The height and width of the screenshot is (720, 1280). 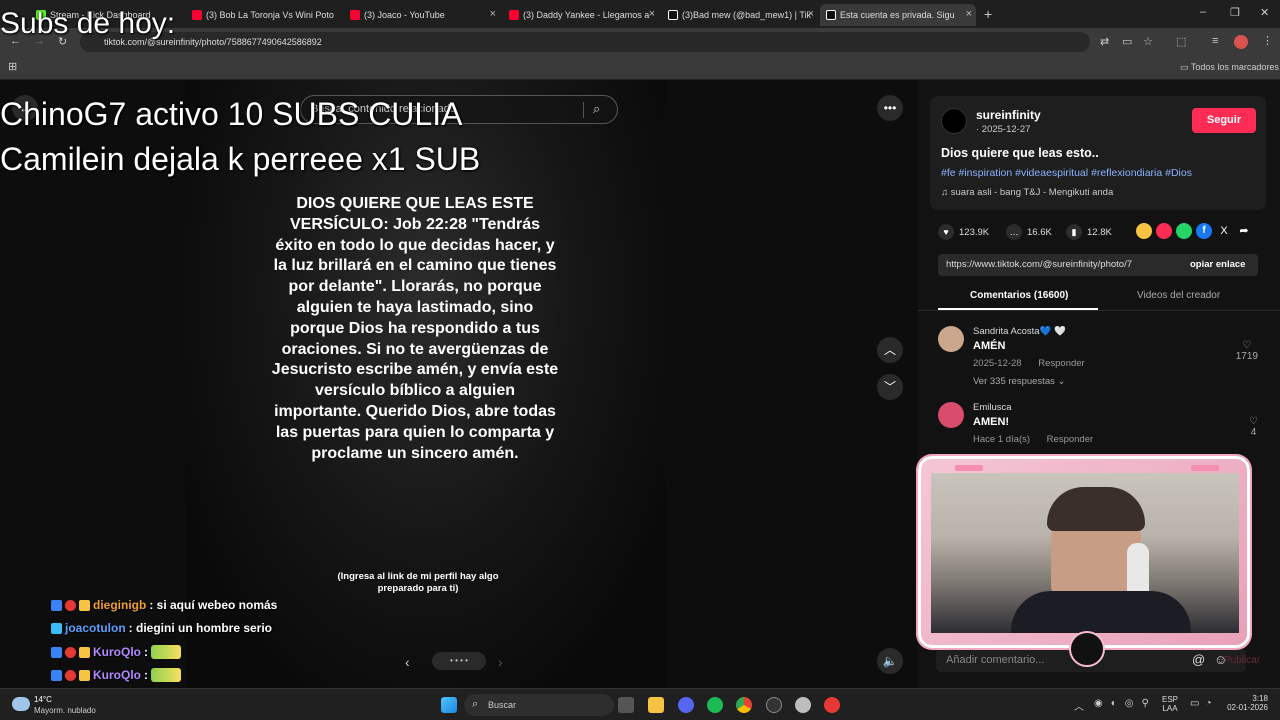 What do you see at coordinates (1224, 120) in the screenshot?
I see `follow-button: Seguir` at bounding box center [1224, 120].